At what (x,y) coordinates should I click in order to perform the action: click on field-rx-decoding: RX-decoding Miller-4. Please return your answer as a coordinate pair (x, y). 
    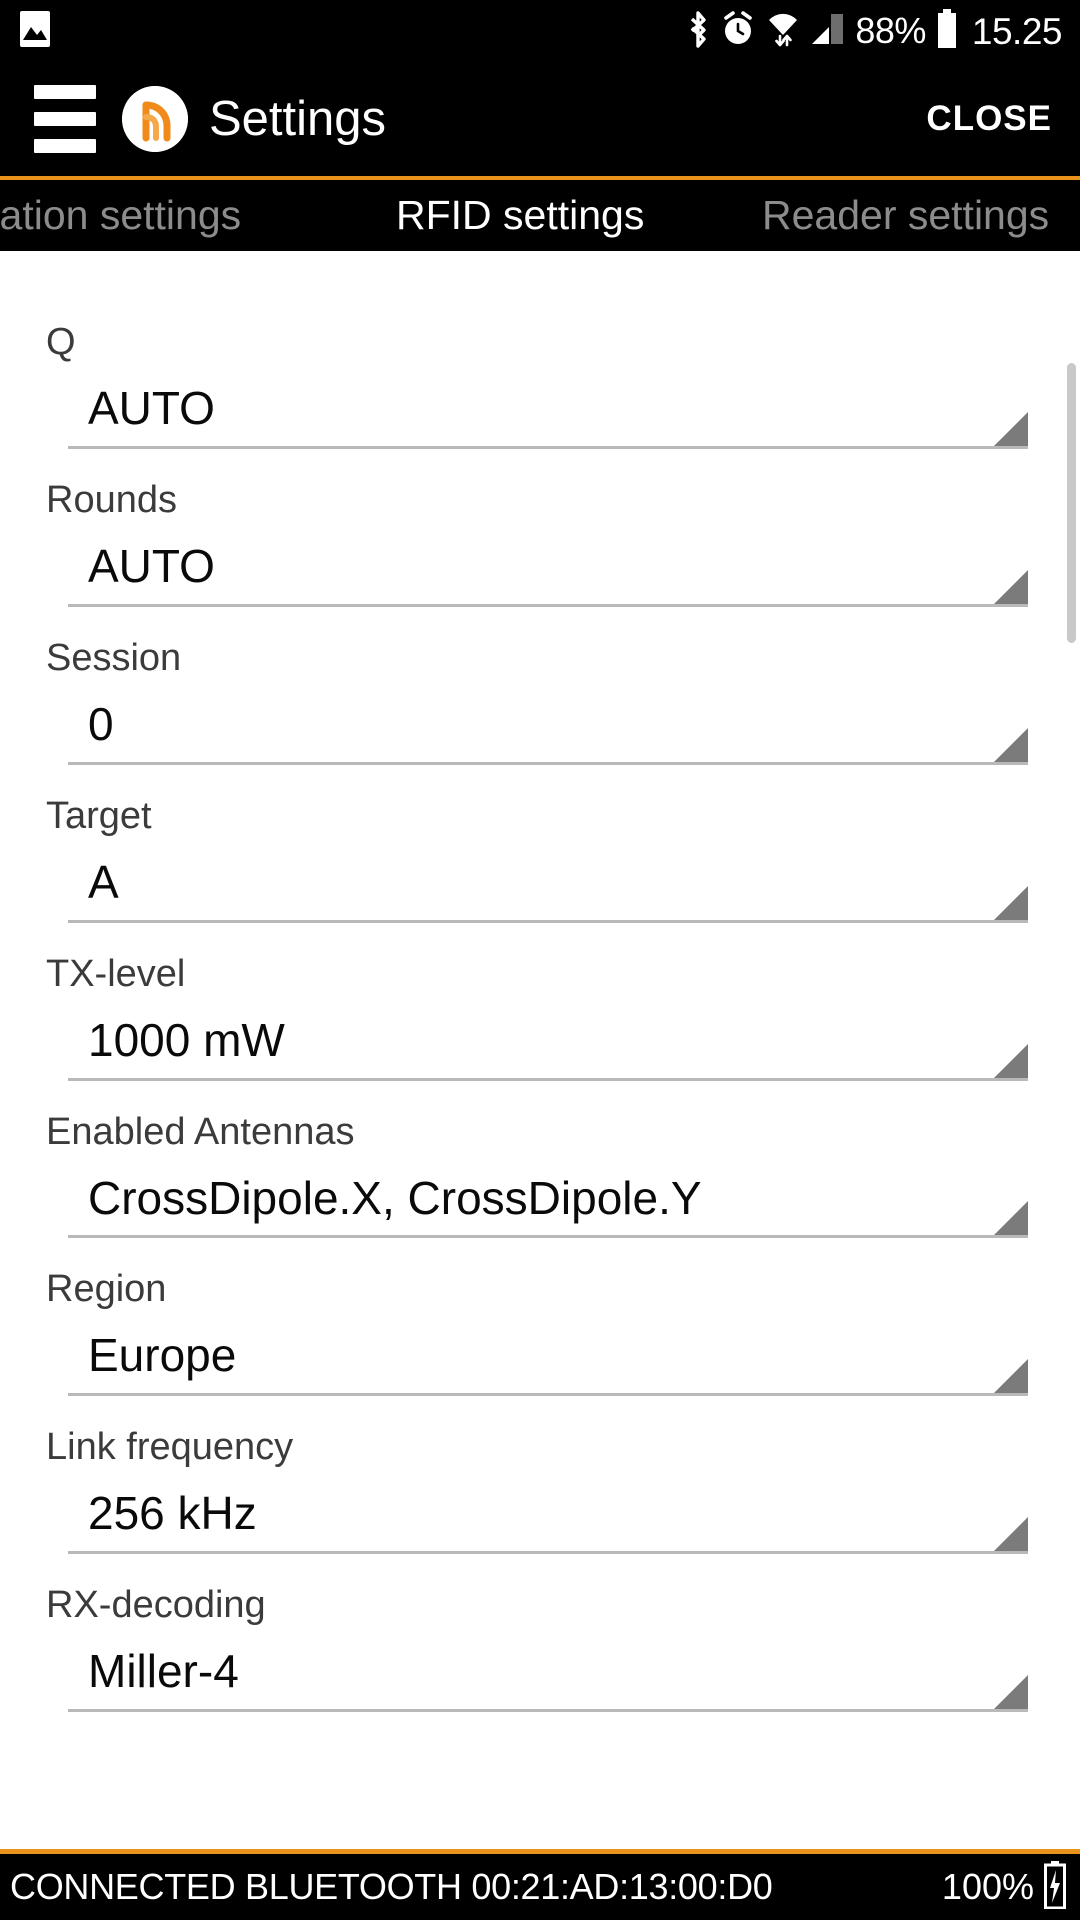
    Looking at the image, I should click on (540, 1657).